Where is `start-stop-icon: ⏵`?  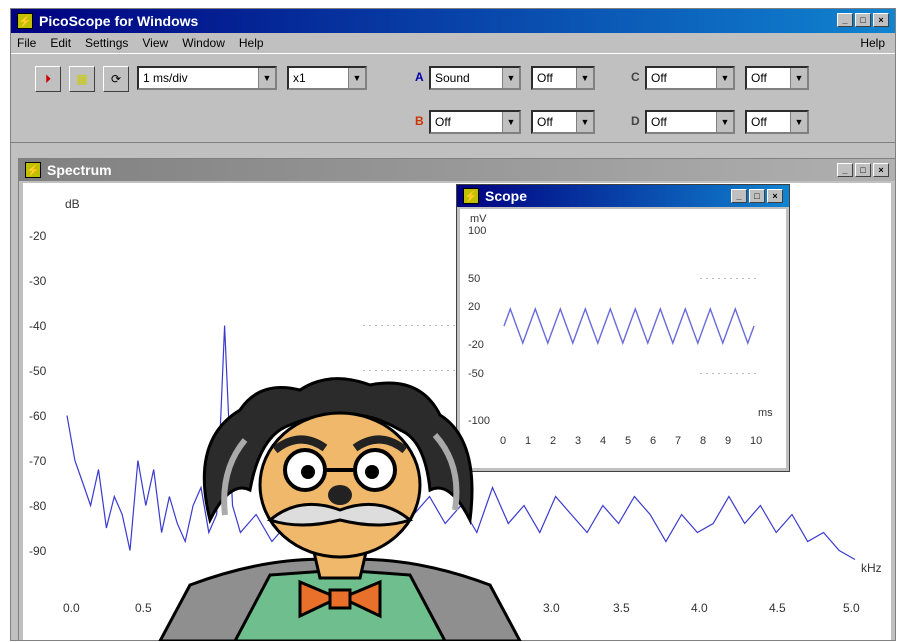
start-stop-icon: ⏵ is located at coordinates (48, 79).